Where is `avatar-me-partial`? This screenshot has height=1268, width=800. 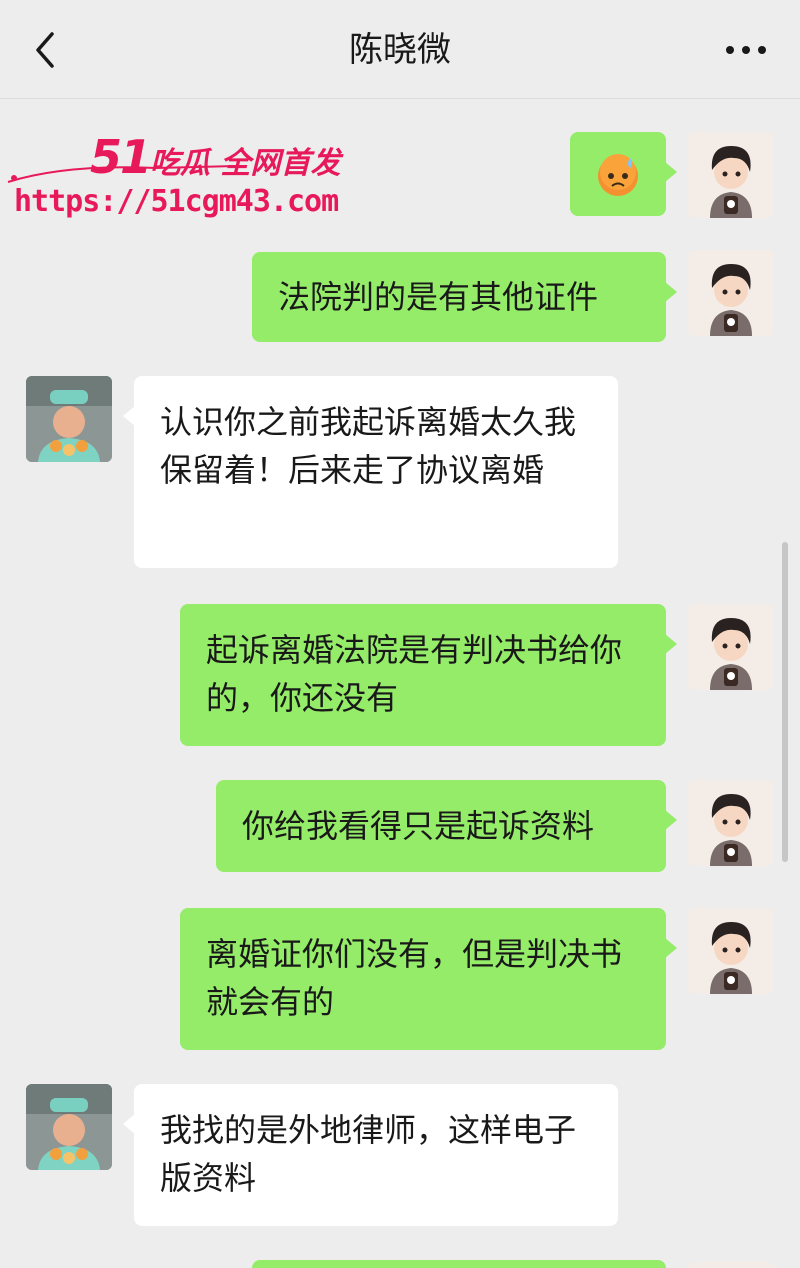
avatar-me-partial is located at coordinates (731, 1265).